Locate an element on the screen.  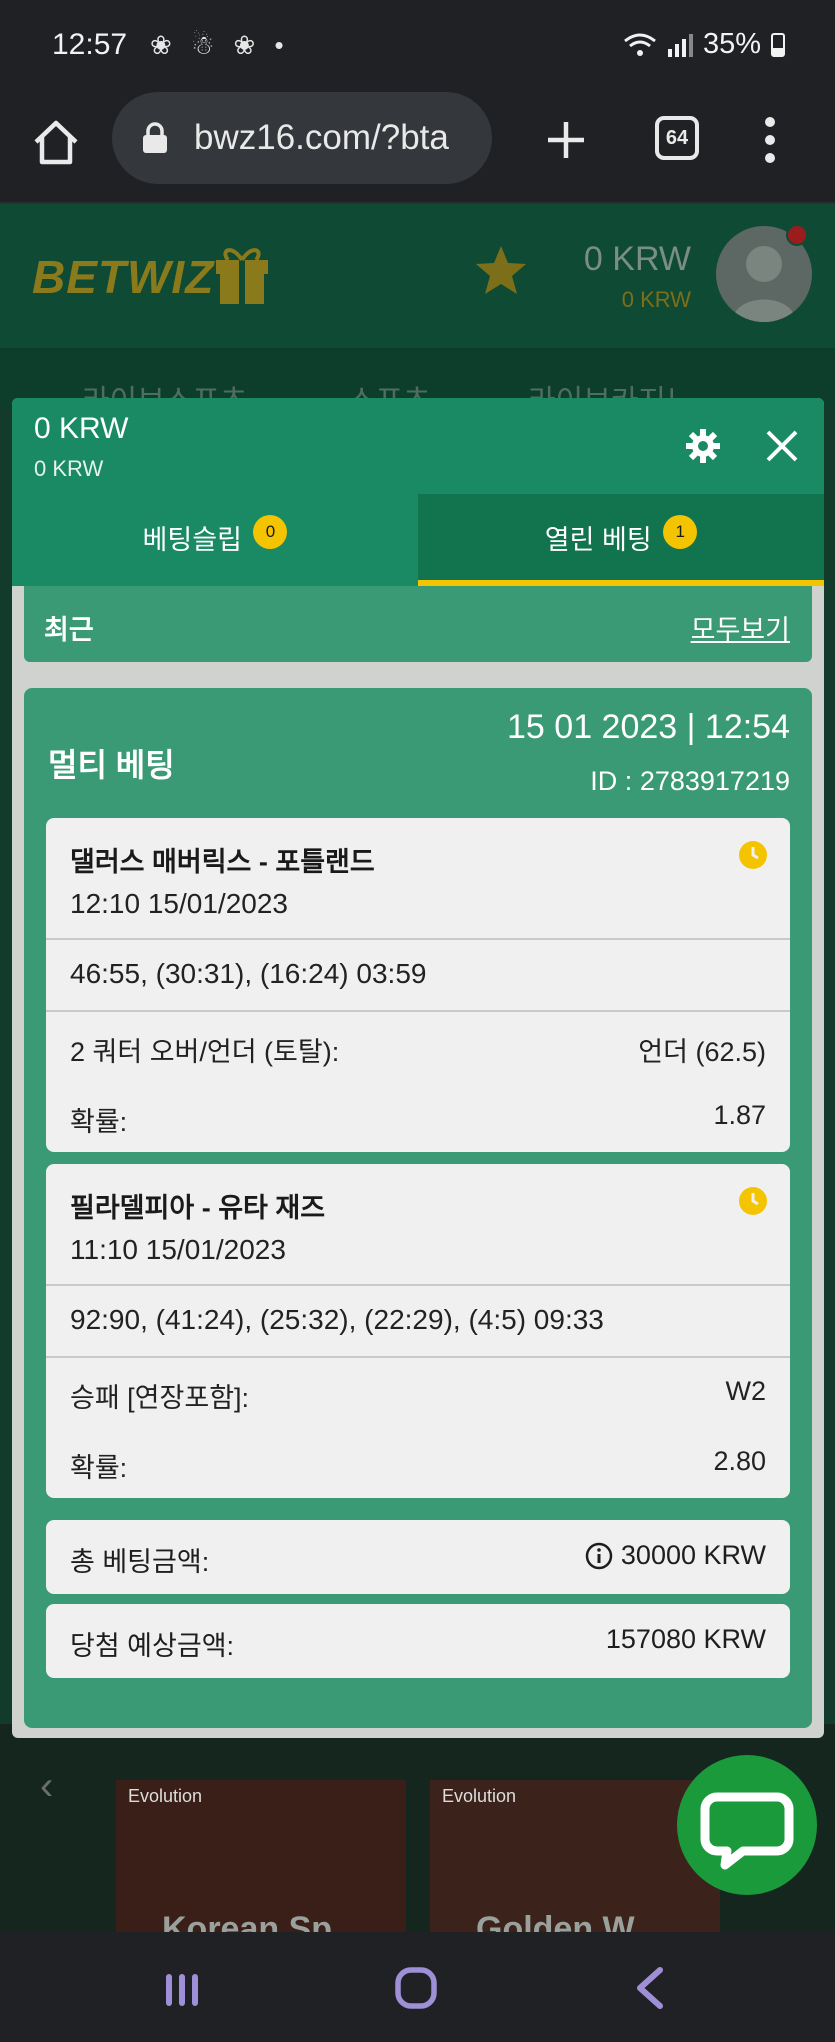
match-time: 11:10 15/01/2023 is located at coordinates (178, 1249).